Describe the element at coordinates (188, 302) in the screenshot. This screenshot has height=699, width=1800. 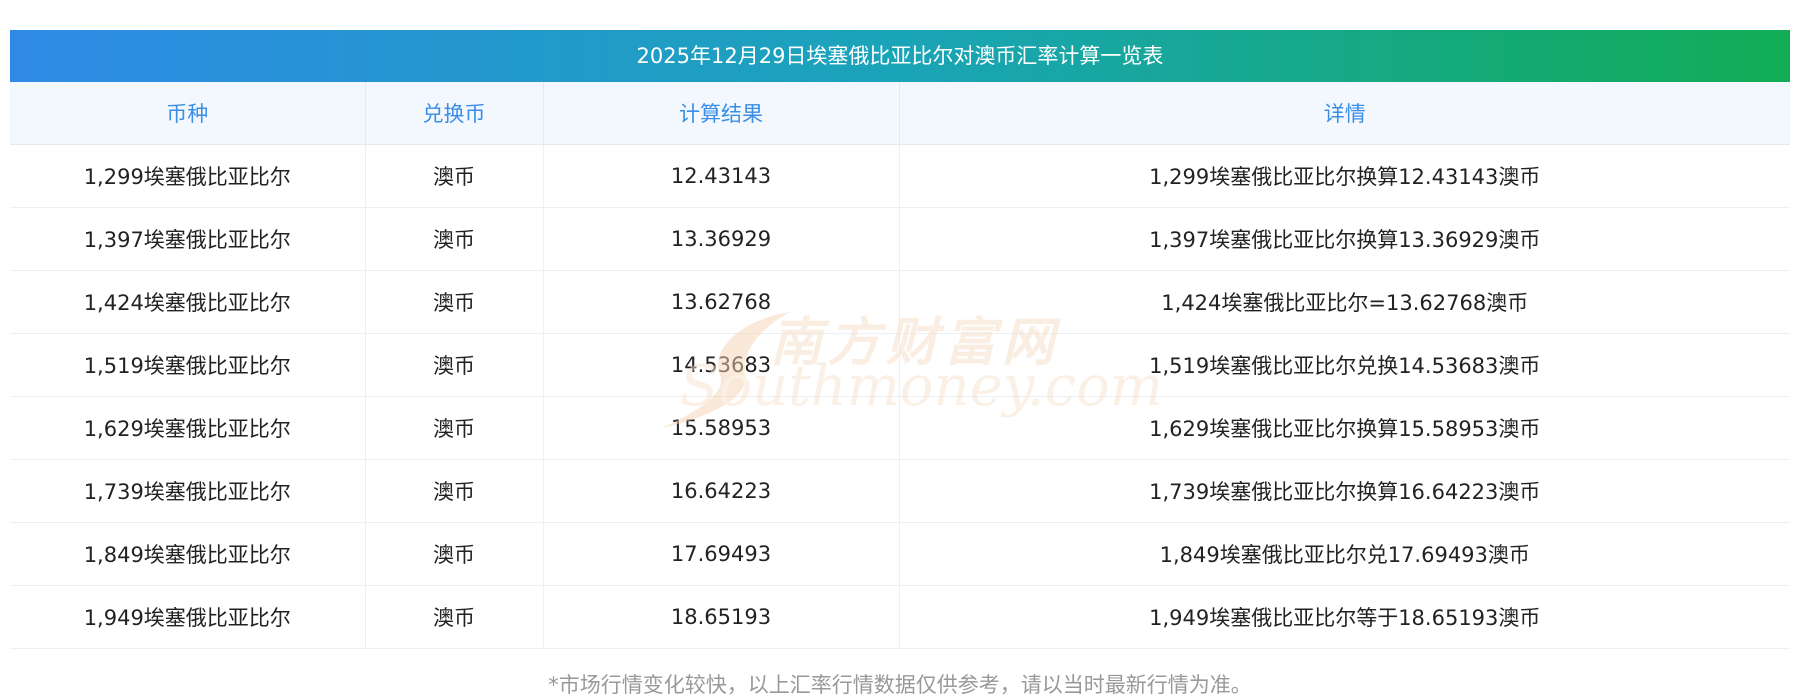
I see `cell-currency: 1,424埃塞俄比亚比尔` at that location.